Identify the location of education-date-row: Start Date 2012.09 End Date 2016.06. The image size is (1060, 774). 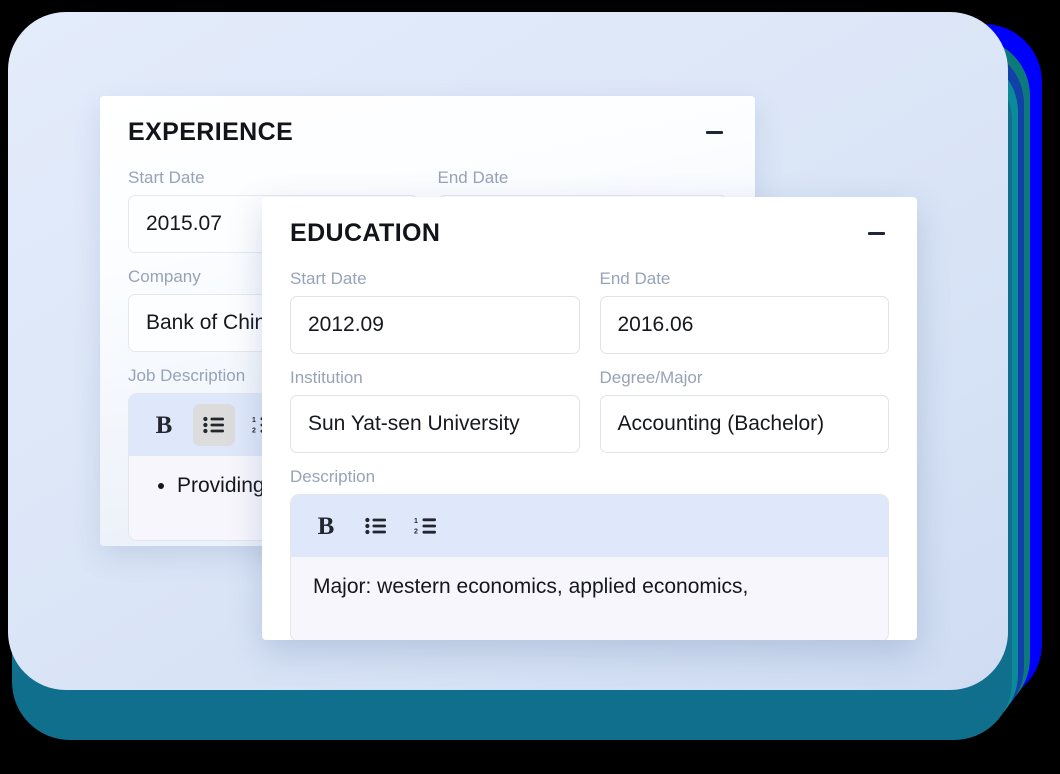
(589, 311).